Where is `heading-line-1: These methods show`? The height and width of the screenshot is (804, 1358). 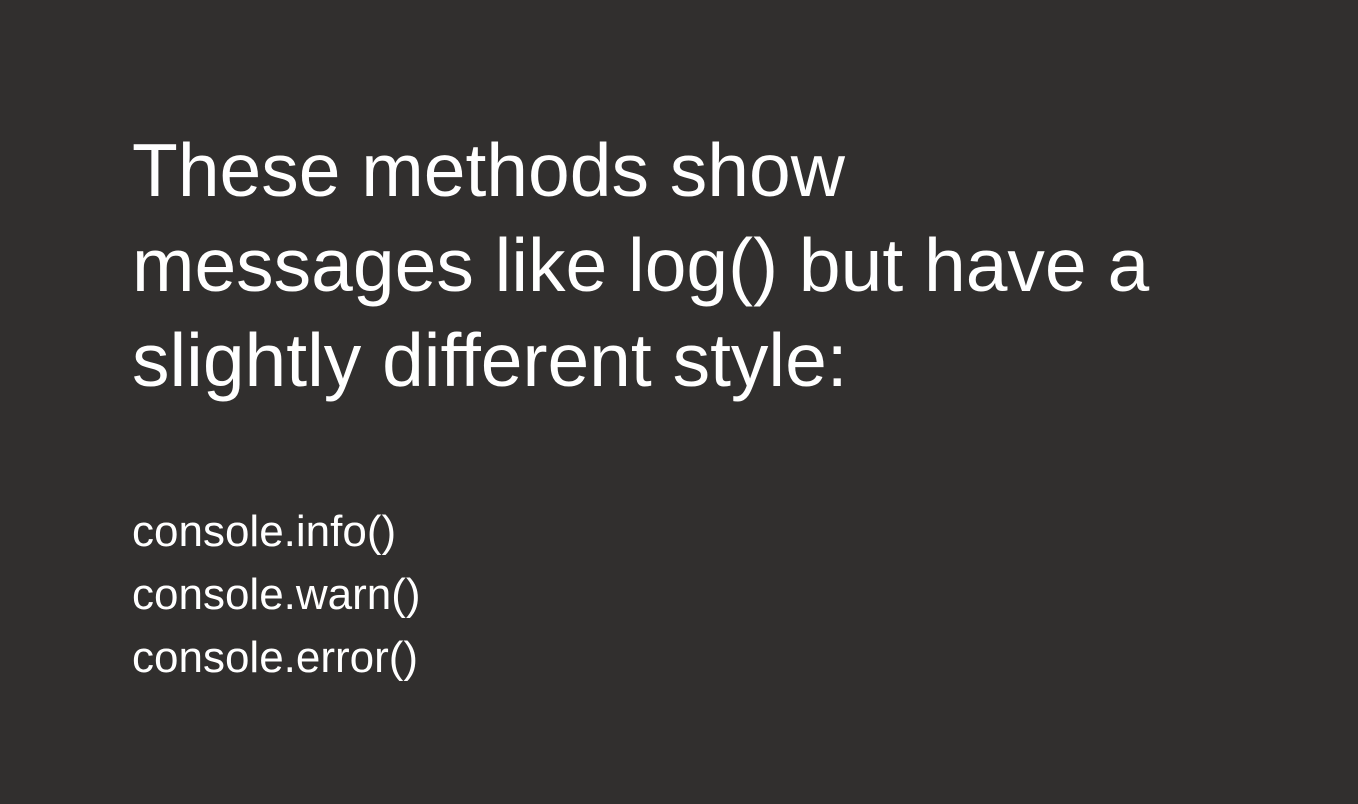
heading-line-1: These methods show is located at coordinates (488, 170).